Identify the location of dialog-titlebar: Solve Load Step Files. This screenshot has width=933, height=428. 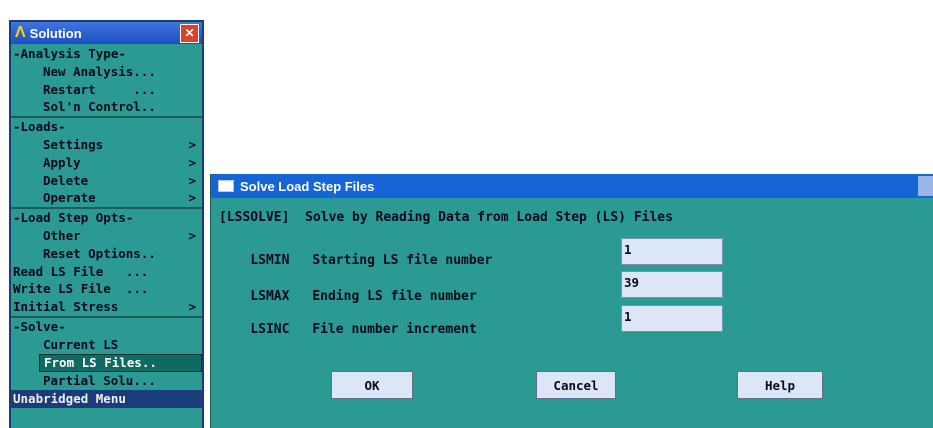
(572, 186).